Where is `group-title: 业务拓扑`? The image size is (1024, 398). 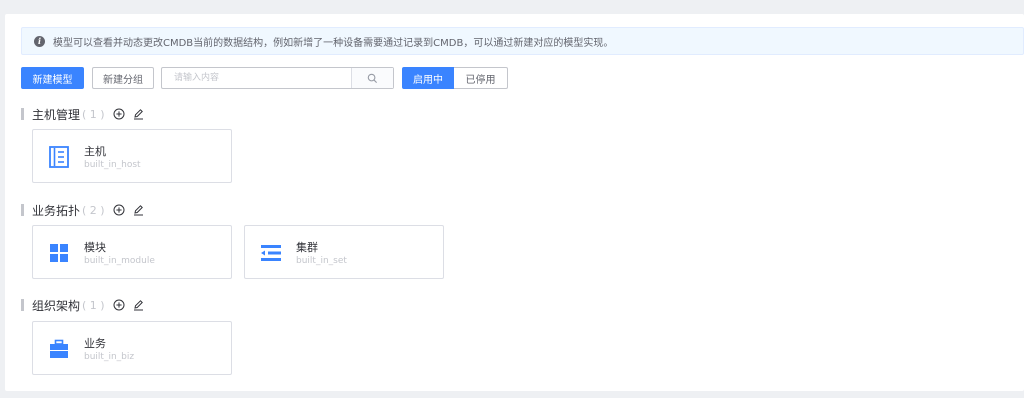 group-title: 业务拓扑 is located at coordinates (56, 210).